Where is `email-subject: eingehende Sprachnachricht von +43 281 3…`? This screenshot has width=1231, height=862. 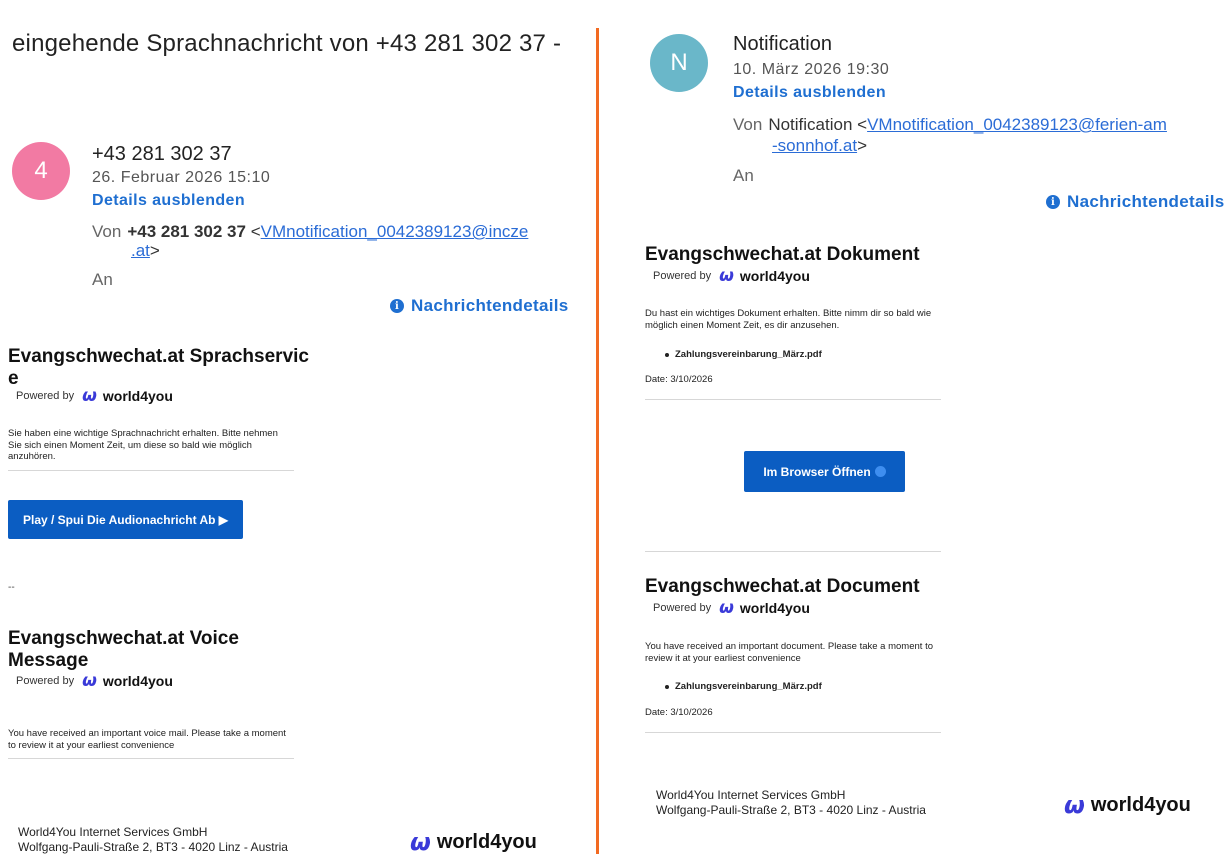
email-subject: eingehende Sprachnachricht von +43 281 3… is located at coordinates (287, 43).